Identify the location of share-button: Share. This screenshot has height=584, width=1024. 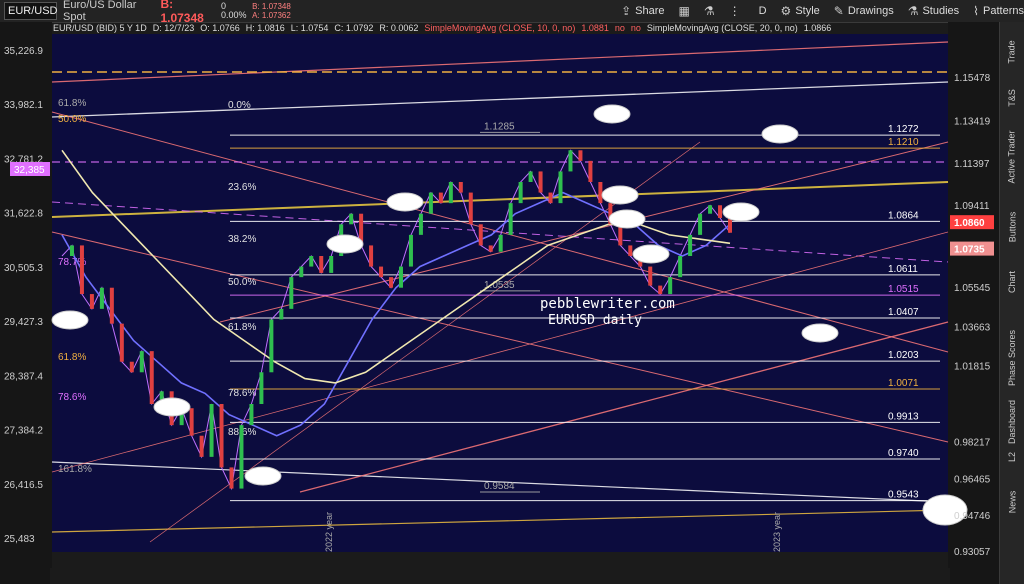
(649, 11).